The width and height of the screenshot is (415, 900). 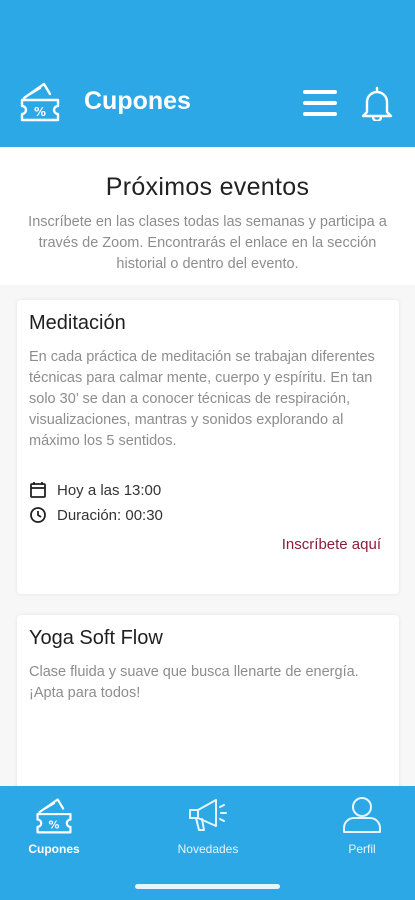 I want to click on bottom-tab-bar: % Cupones Novedades Perfil, so click(x=207, y=843).